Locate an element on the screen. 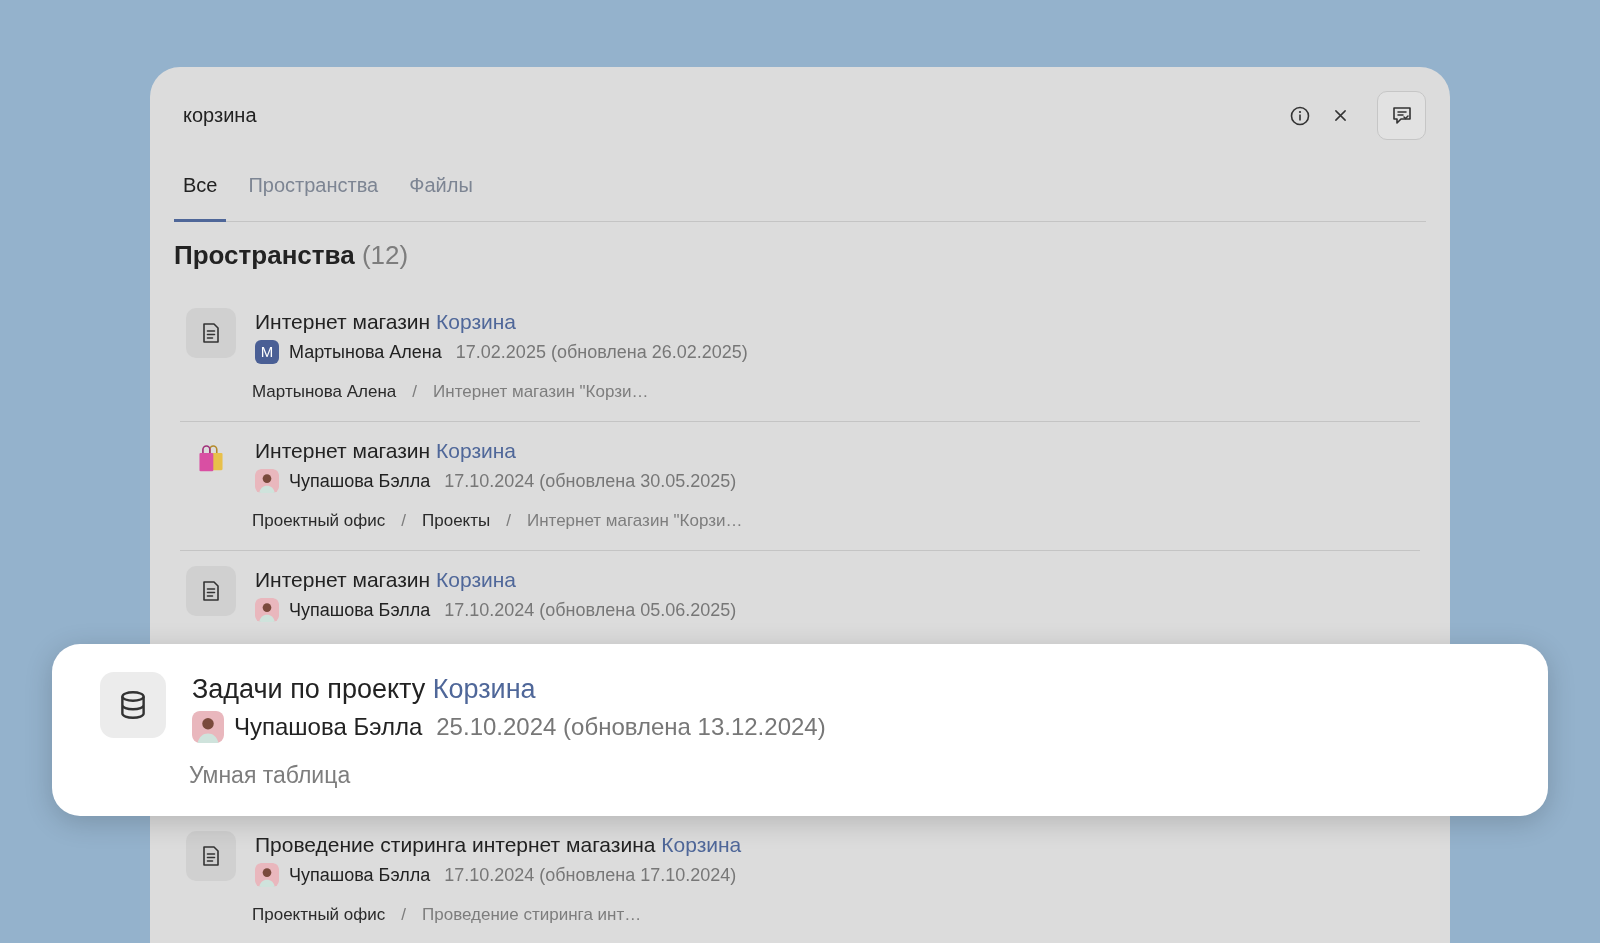  date-text: 17.10.2024 (обновлена 17.10.2024) is located at coordinates (590, 875).